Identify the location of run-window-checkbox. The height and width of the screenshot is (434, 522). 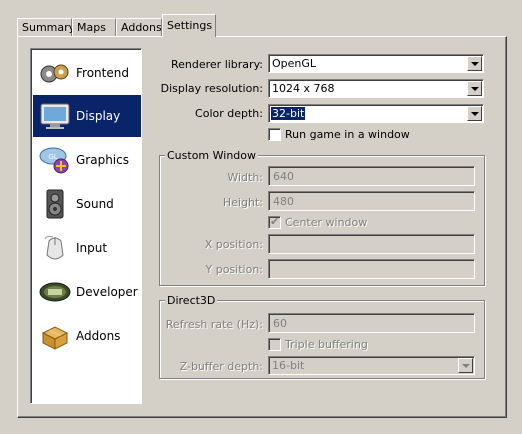
(274, 134).